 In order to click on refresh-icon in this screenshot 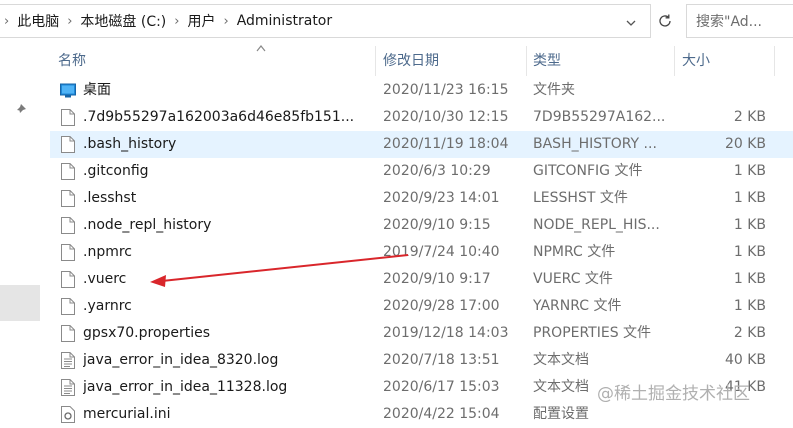, I will do `click(665, 20)`.